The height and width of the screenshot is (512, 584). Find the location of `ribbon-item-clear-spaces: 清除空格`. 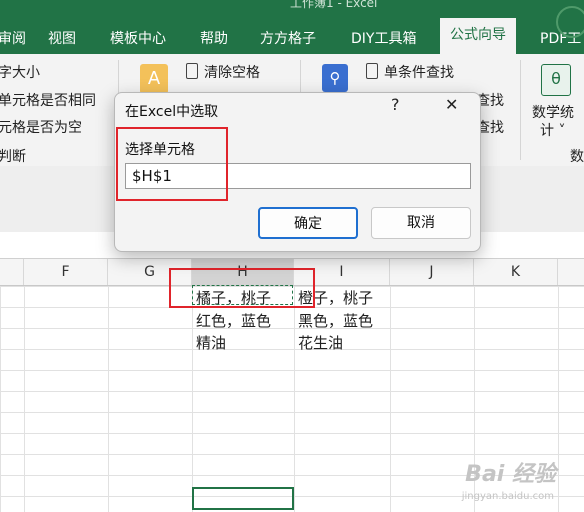

ribbon-item-clear-spaces: 清除空格 is located at coordinates (223, 72).